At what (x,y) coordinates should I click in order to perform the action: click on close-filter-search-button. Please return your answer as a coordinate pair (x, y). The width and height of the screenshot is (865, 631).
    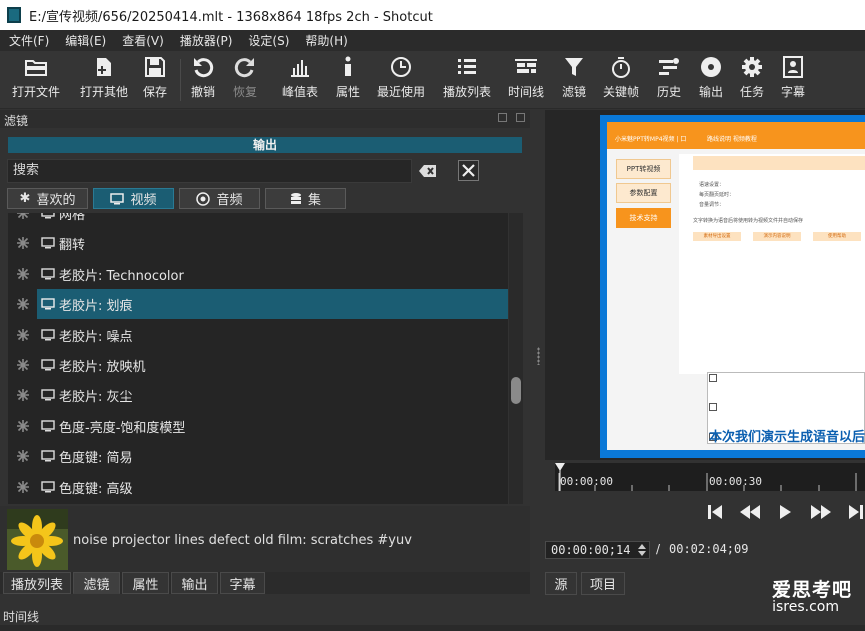
    Looking at the image, I should click on (468, 170).